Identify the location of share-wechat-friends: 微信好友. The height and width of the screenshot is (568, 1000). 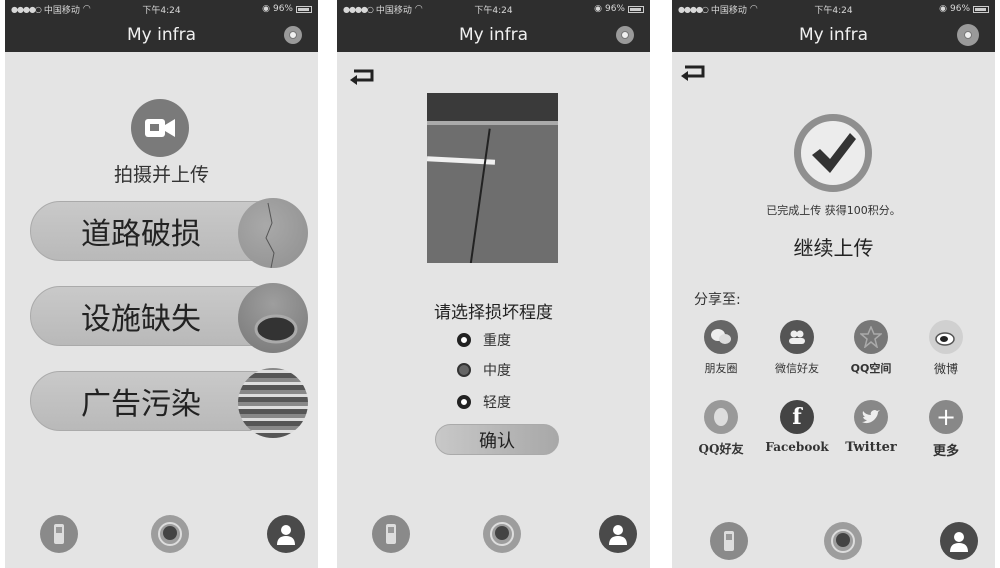
(797, 348).